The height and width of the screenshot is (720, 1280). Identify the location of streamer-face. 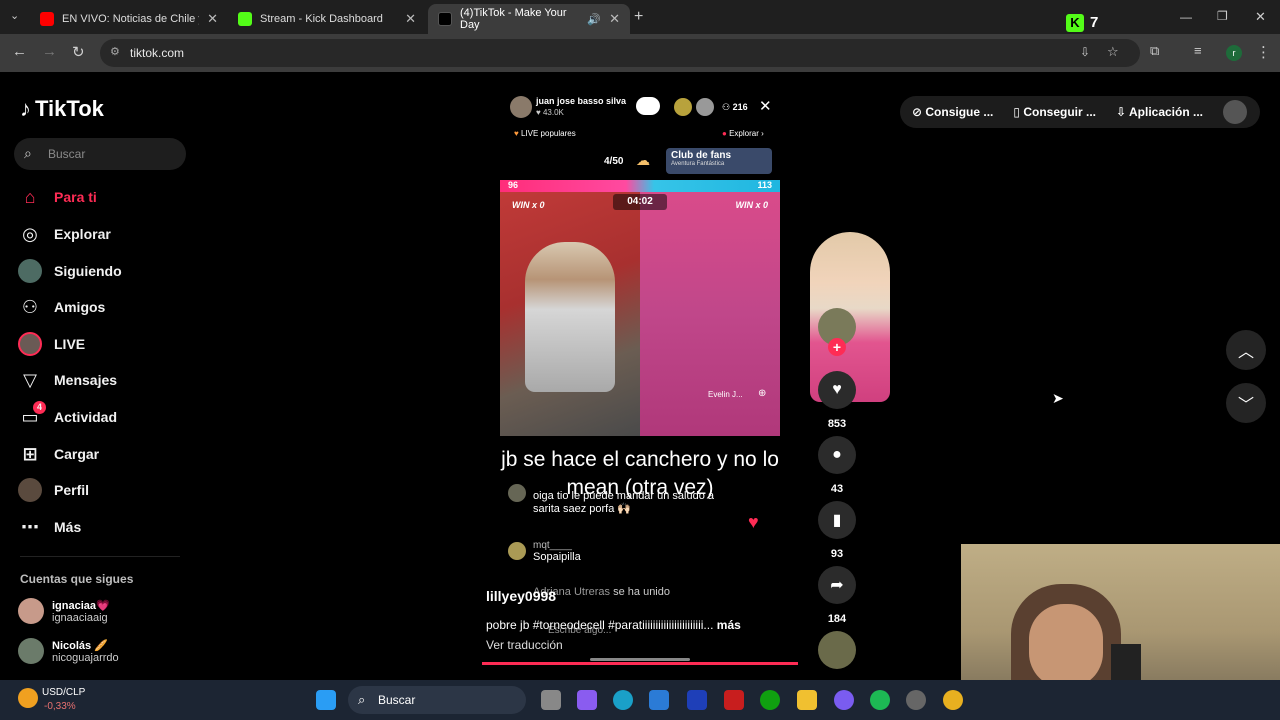
(1066, 646).